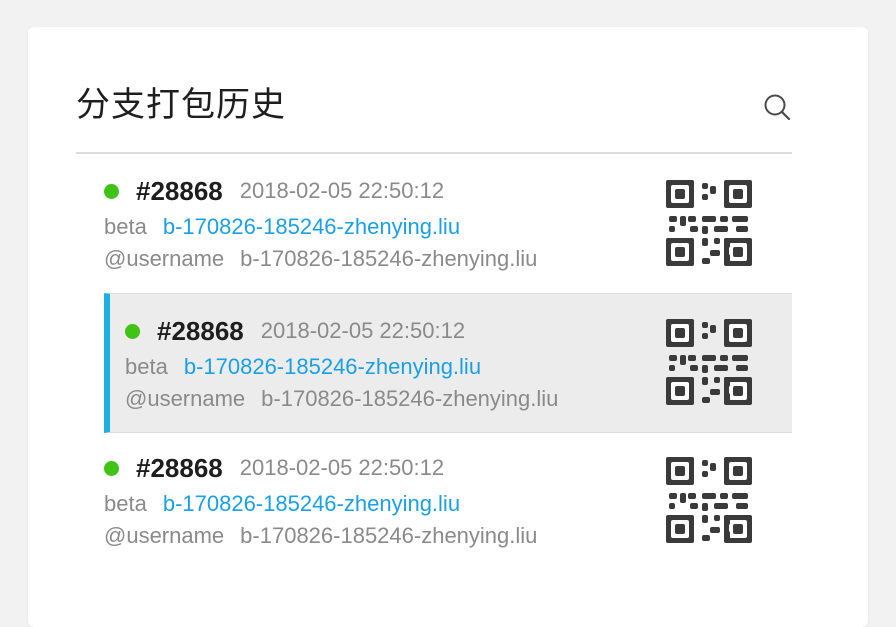  Describe the element at coordinates (777, 107) in the screenshot. I see `search-icon` at that location.